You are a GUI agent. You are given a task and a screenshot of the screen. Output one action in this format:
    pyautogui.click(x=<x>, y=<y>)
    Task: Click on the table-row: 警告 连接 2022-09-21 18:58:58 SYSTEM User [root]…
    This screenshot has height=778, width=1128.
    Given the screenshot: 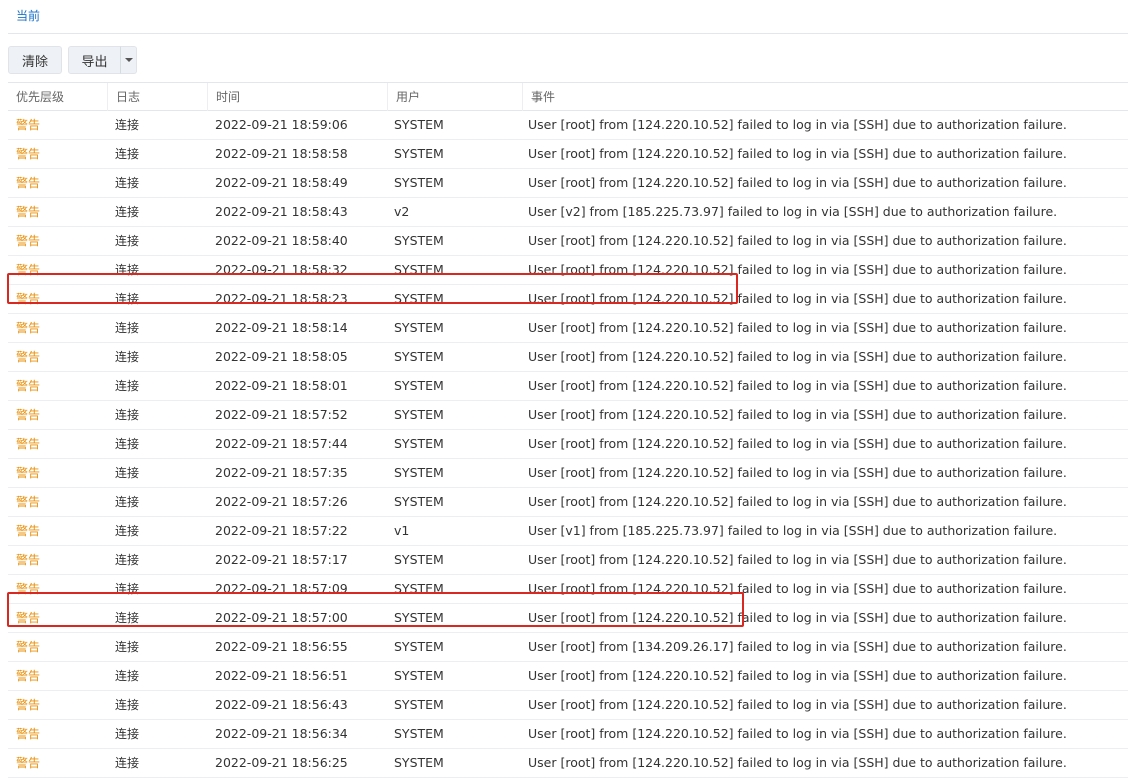 What is the action you would take?
    pyautogui.click(x=568, y=154)
    